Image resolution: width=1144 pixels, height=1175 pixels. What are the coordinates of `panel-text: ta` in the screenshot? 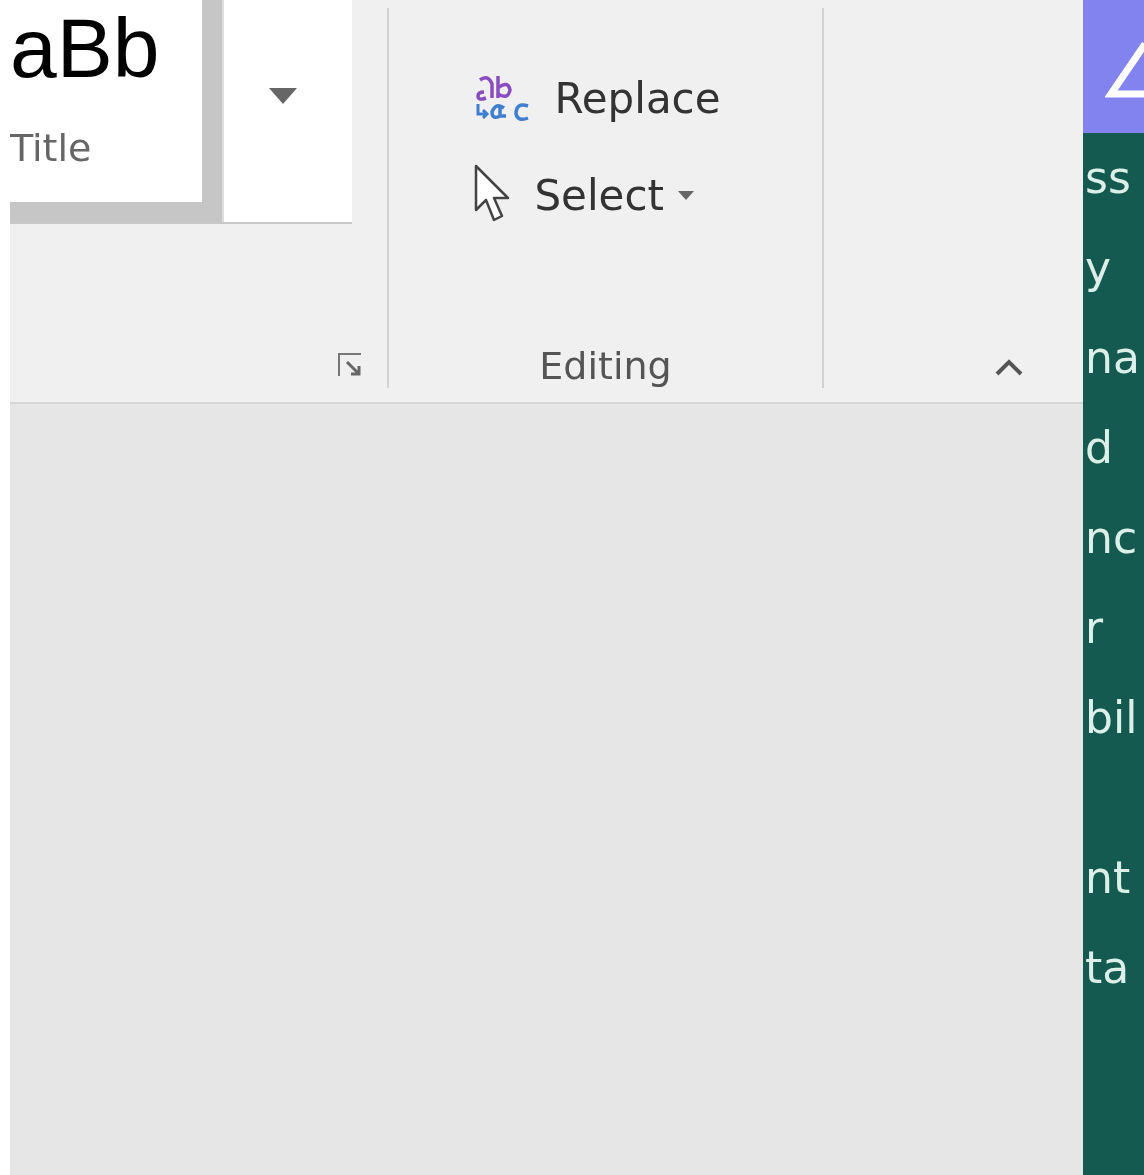 It's located at (1107, 968).